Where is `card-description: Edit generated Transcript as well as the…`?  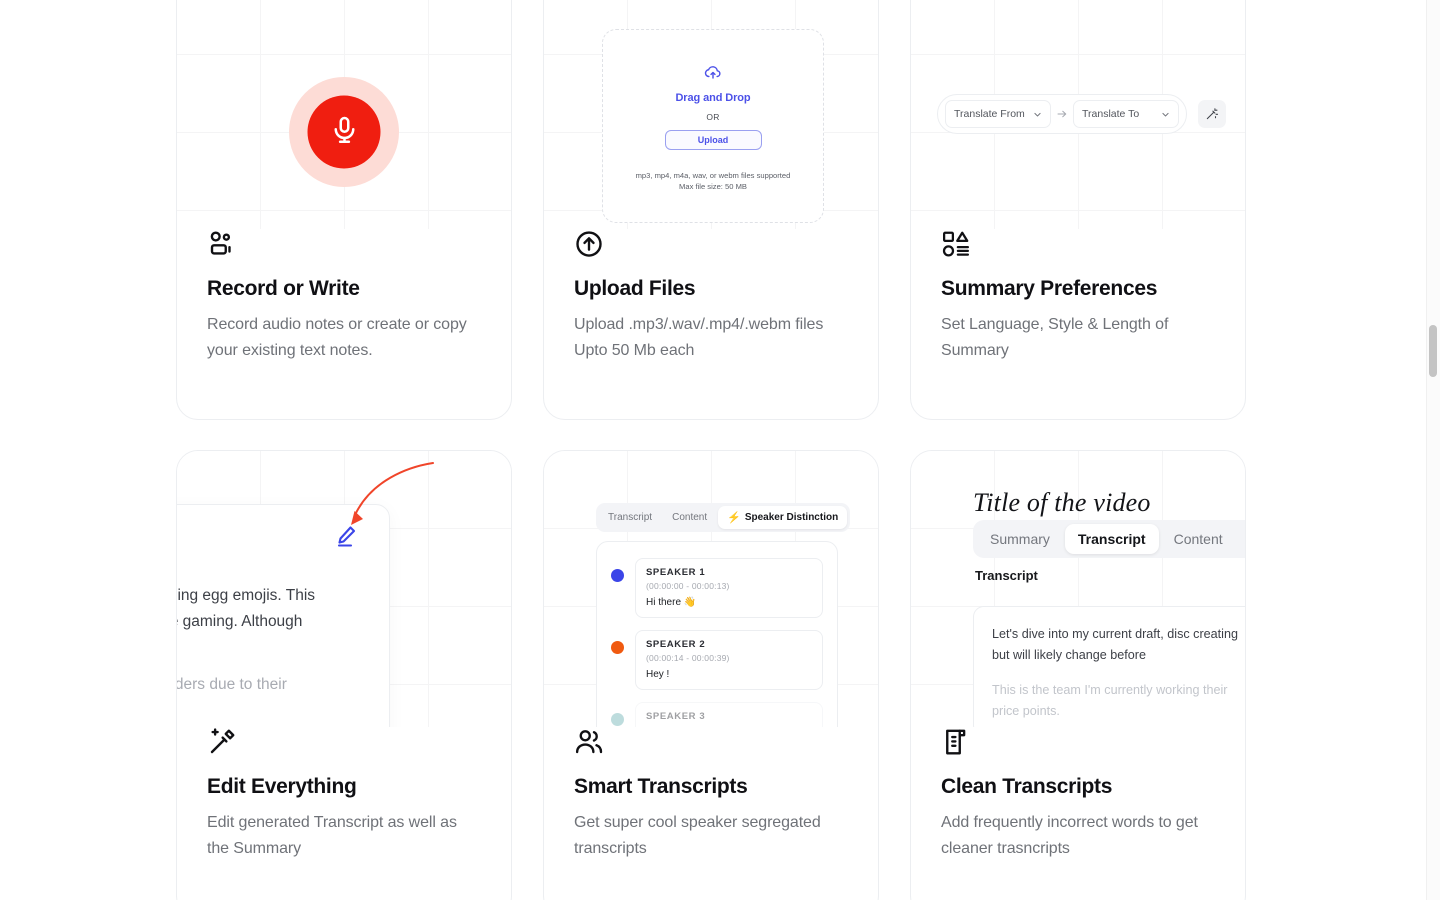 card-description: Edit generated Transcript as well as the… is located at coordinates (332, 835).